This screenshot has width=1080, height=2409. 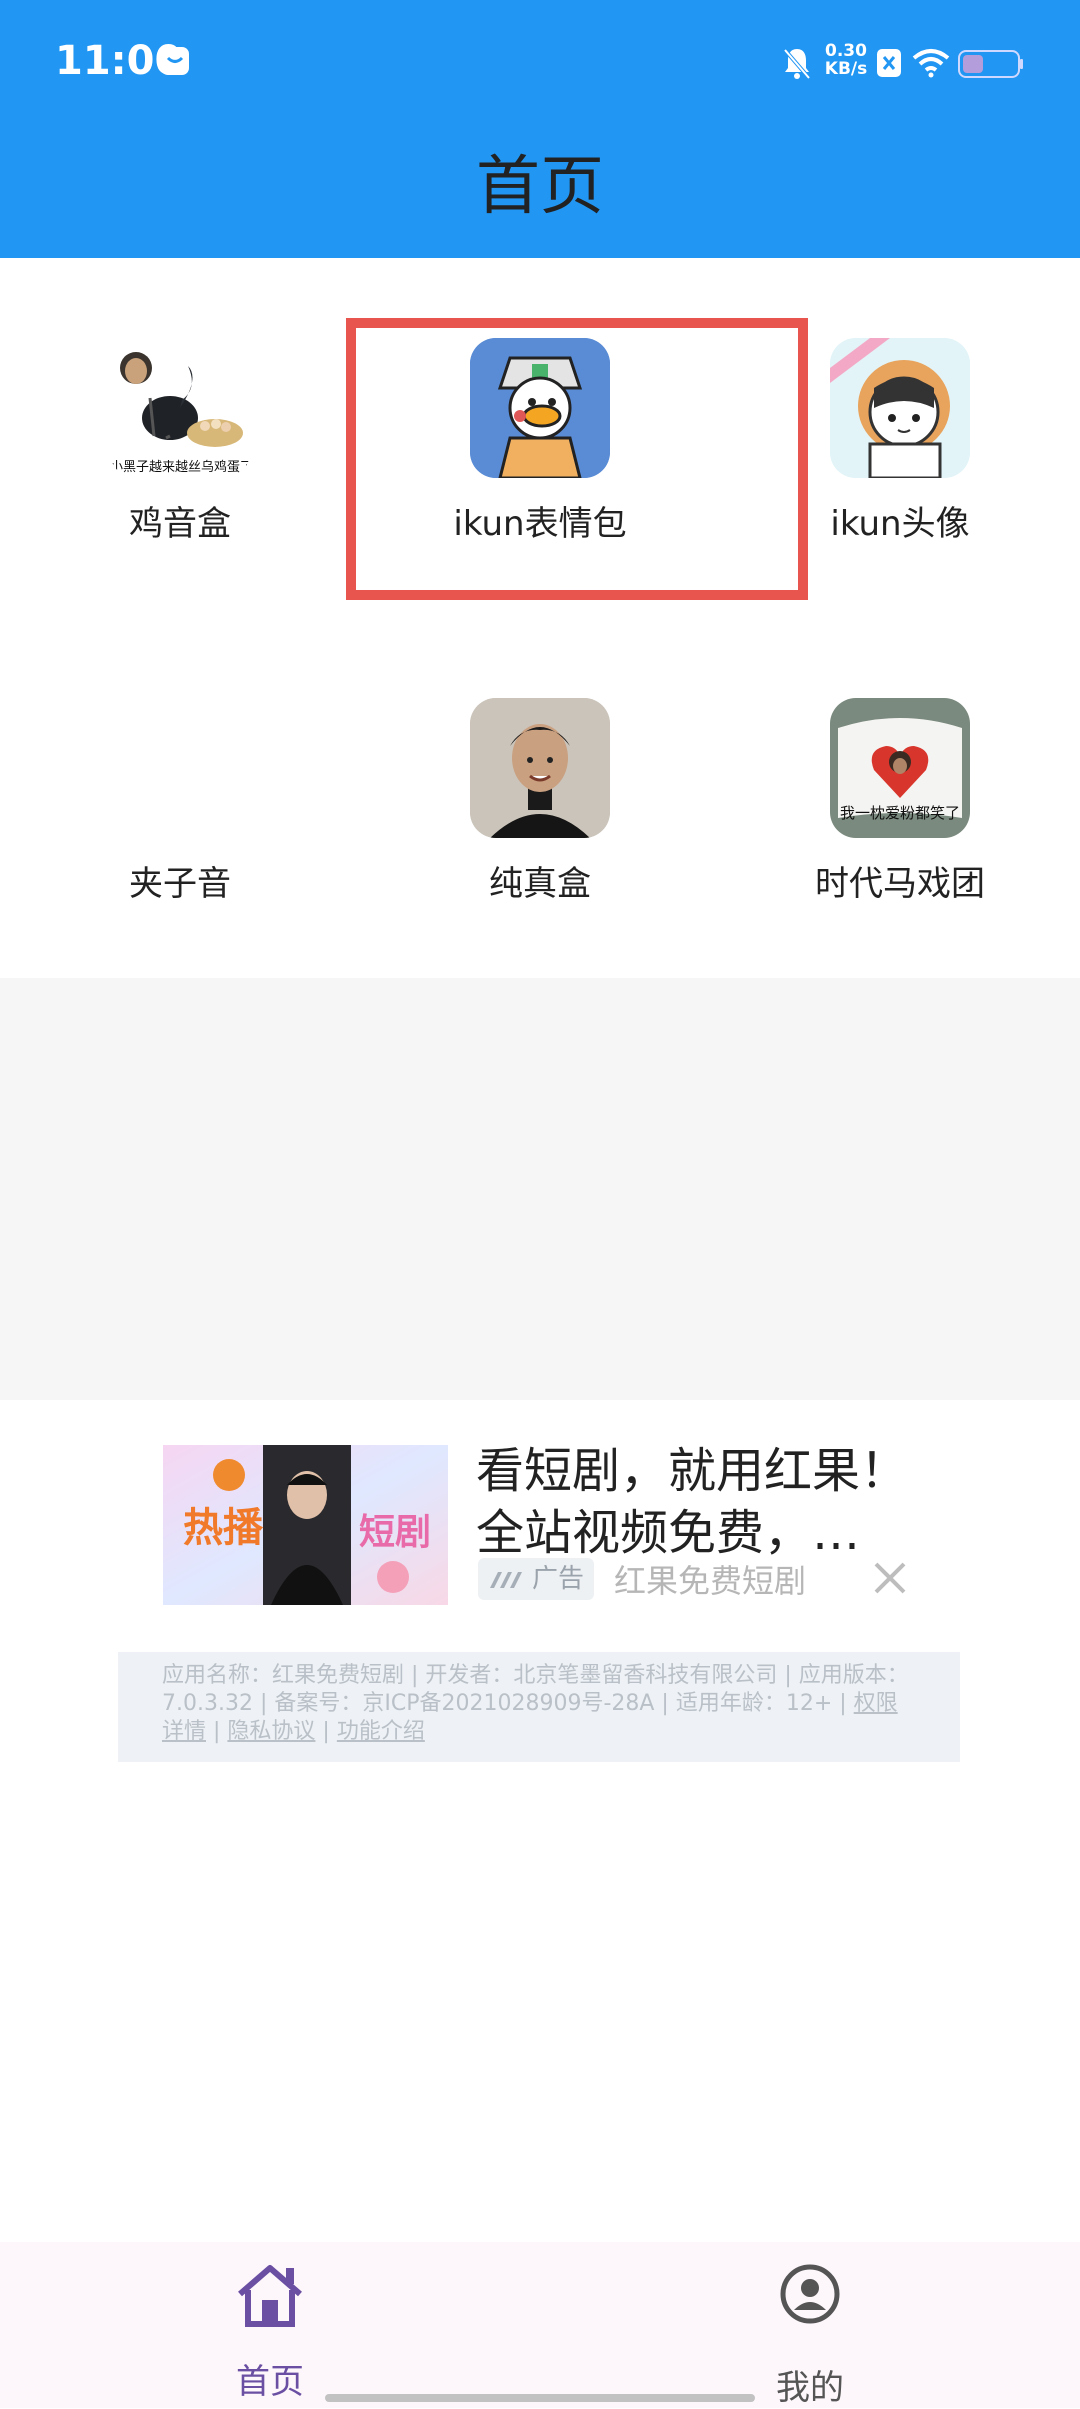 I want to click on grid-item-clip-voice: 夹子音, so click(x=180, y=798).